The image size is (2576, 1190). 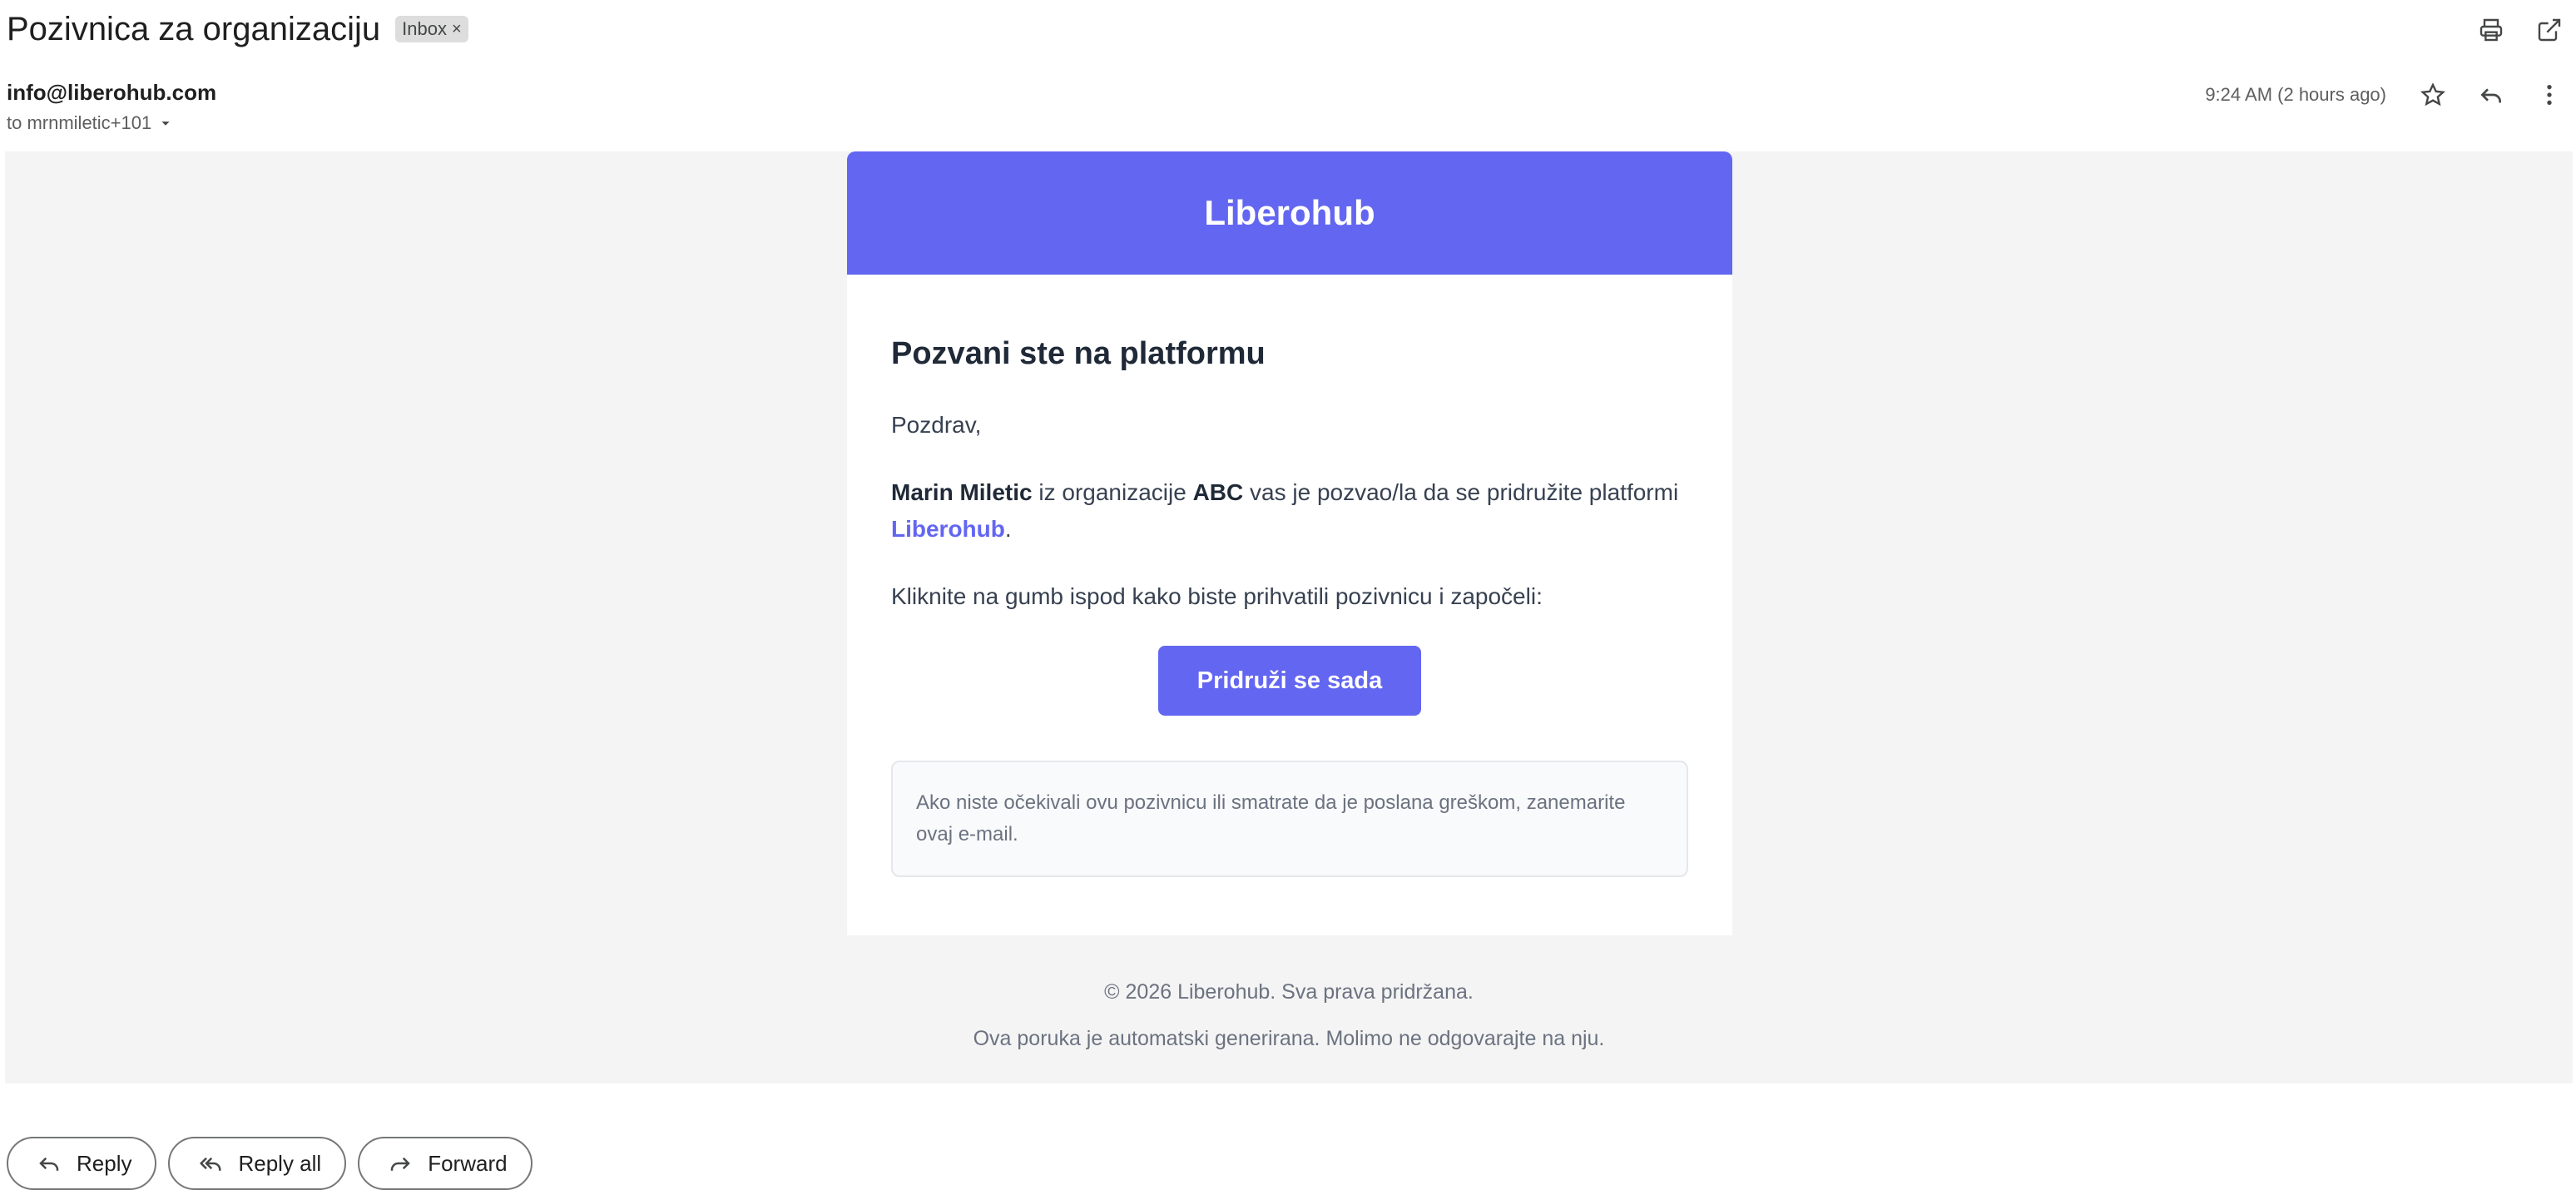 What do you see at coordinates (111, 107) in the screenshot?
I see `sender-block: info@liberohub.com to mrnmiletic+101` at bounding box center [111, 107].